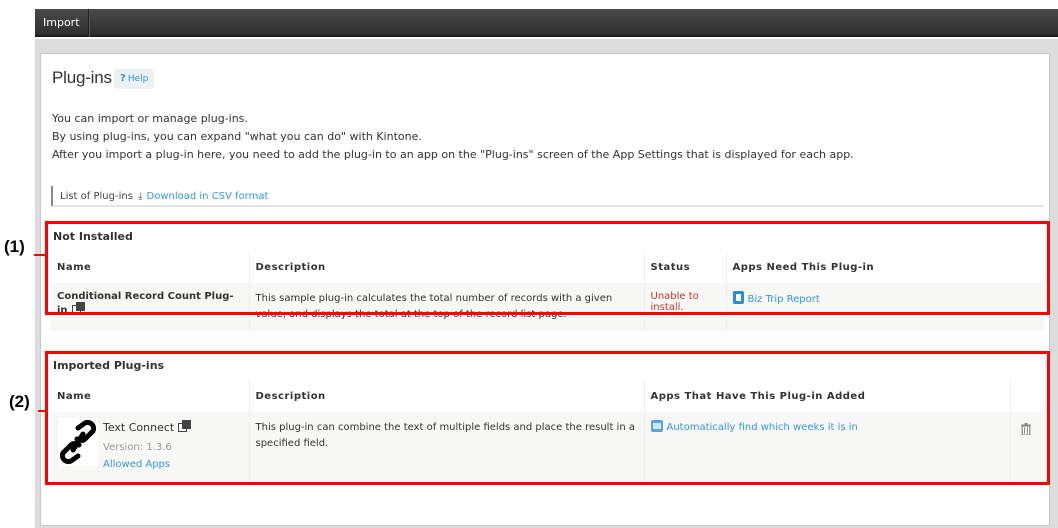  I want to click on list-label: List of Plug-ins, so click(96, 196).